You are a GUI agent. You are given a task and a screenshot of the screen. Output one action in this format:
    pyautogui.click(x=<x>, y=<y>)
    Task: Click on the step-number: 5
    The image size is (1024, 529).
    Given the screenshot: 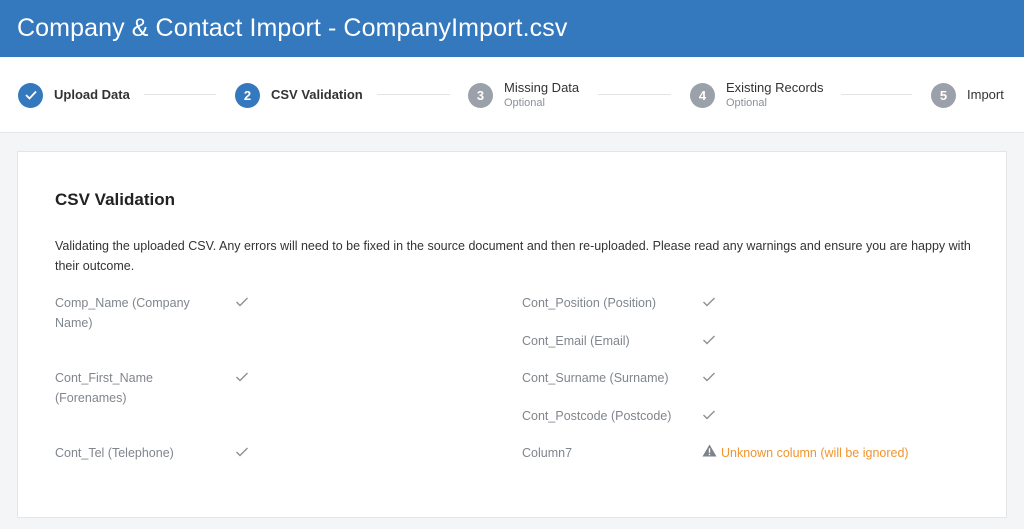 What is the action you would take?
    pyautogui.click(x=943, y=95)
    